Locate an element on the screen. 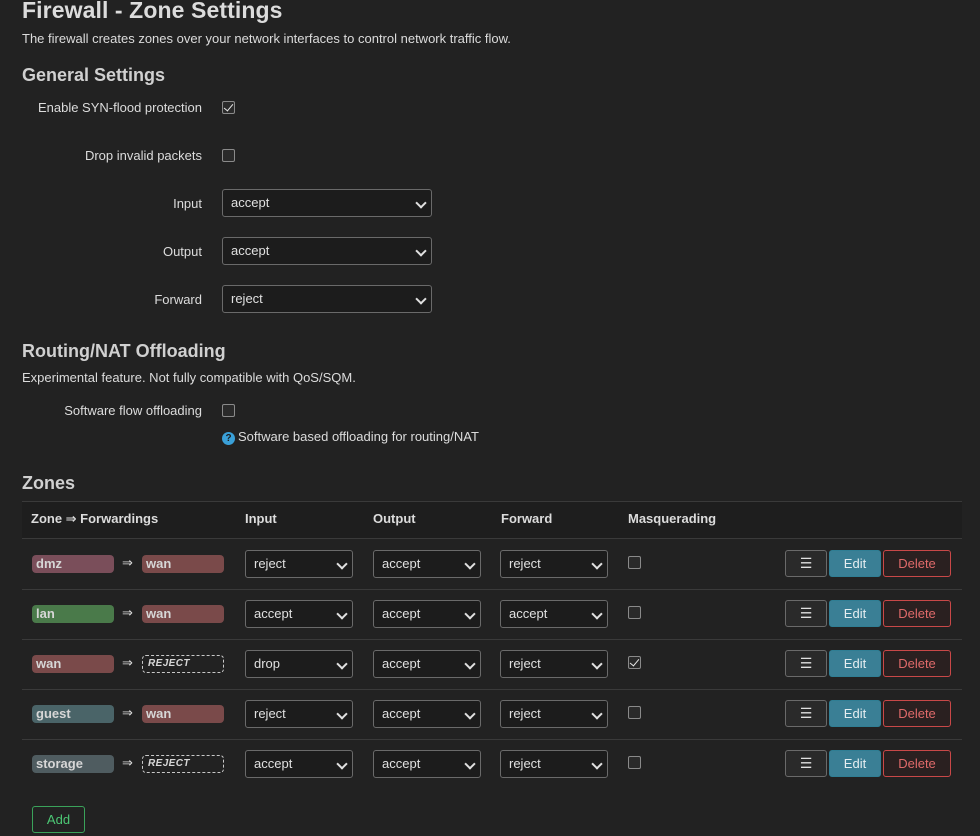 This screenshot has height=836, width=980. zone-input-select: drop is located at coordinates (299, 664).